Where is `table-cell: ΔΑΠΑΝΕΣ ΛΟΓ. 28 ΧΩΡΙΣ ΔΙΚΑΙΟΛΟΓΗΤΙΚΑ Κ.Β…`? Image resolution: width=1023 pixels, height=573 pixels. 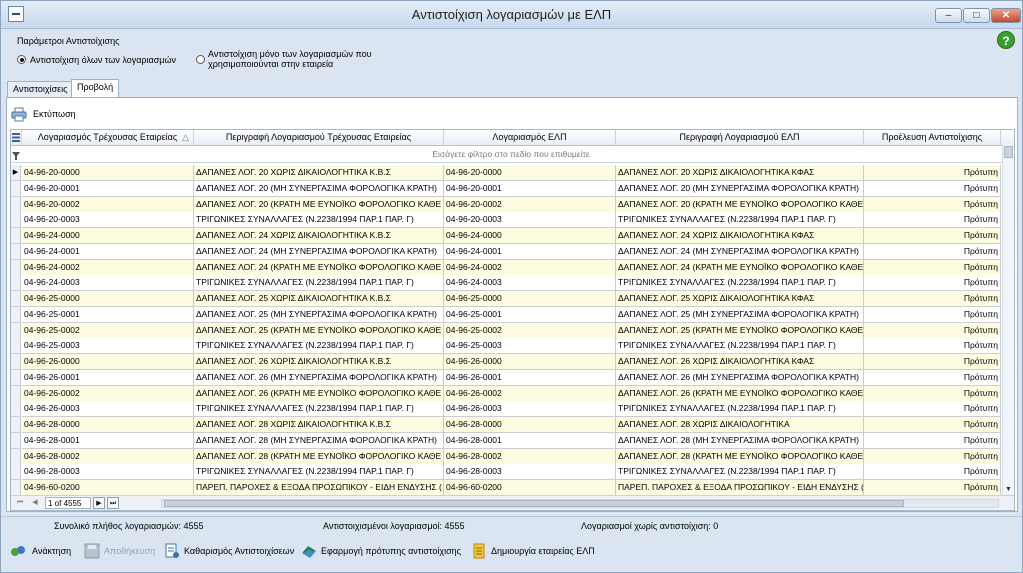
table-cell: ΔΑΠΑΝΕΣ ΛΟΓ. 28 ΧΩΡΙΣ ΔΙΚΑΙΟΛΟΓΗΤΙΚΑ Κ.Β… is located at coordinates (319, 425).